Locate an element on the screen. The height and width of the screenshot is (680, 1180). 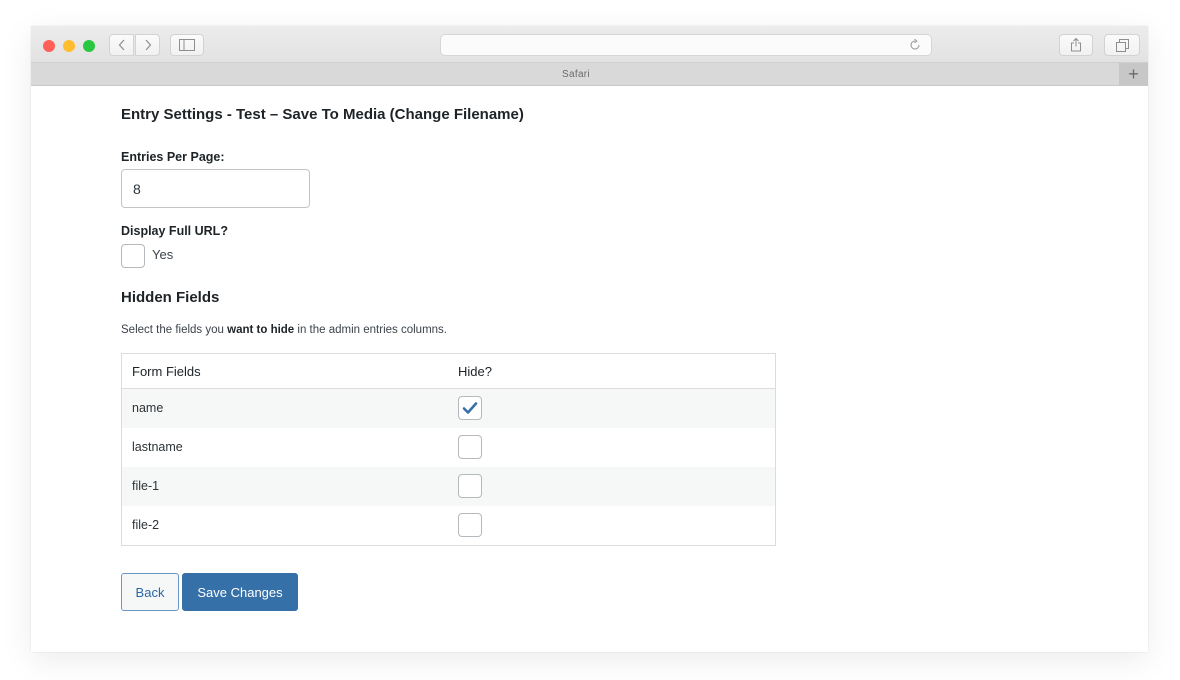
browser-toolbar is located at coordinates (589, 44).